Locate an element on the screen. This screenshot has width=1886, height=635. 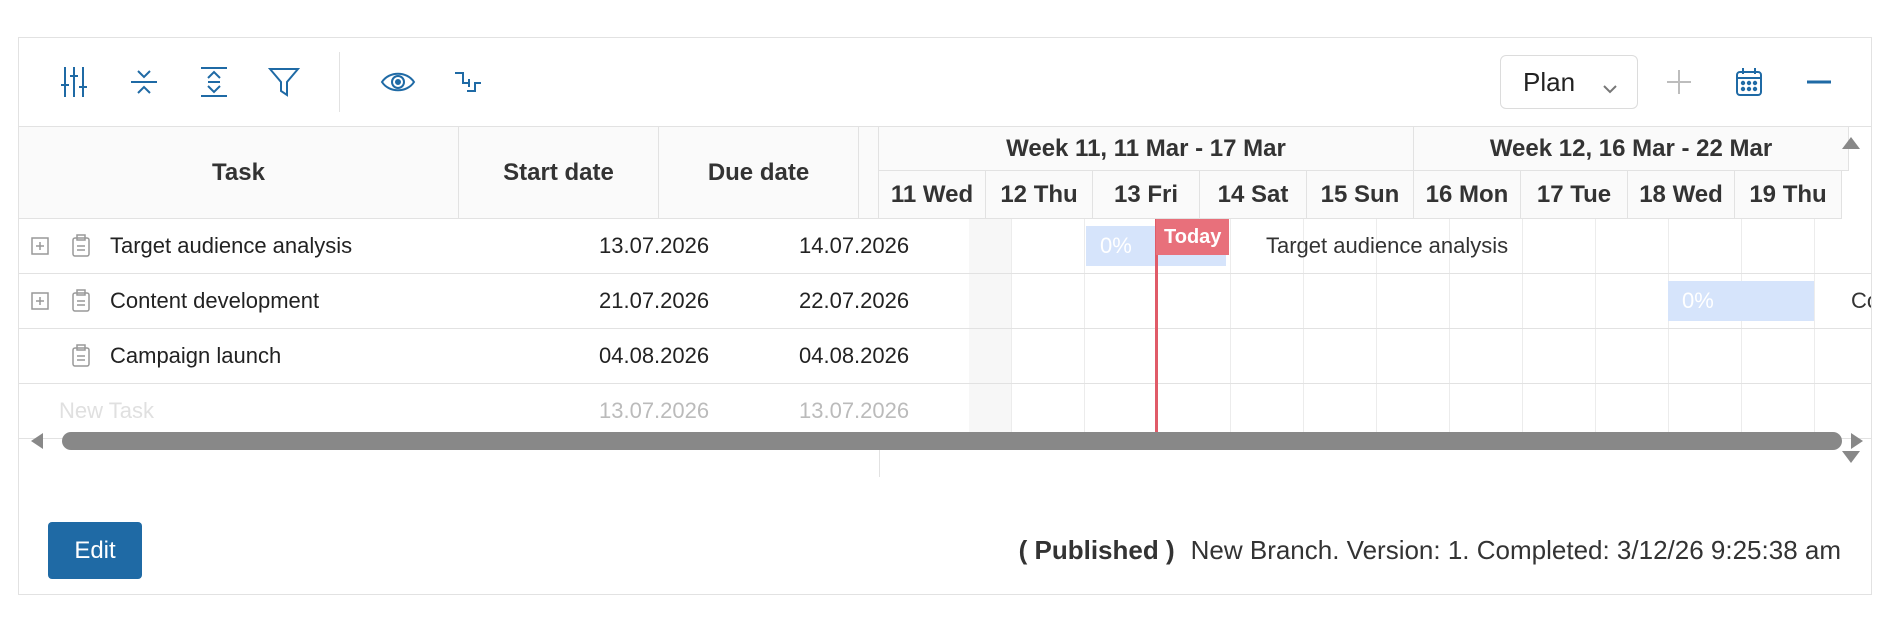
task-name: Target audience analysis is located at coordinates (231, 245).